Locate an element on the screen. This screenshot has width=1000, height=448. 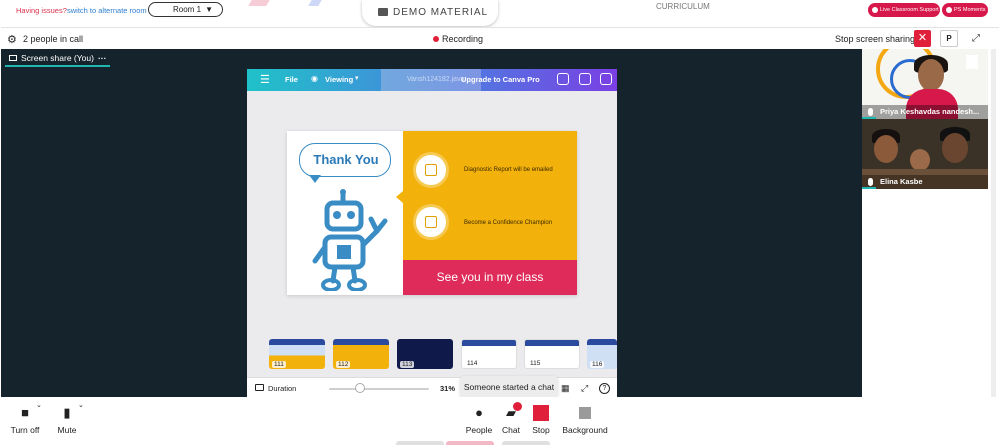
demo-material-label: DEMO MATERIAL is located at coordinates (441, 12).